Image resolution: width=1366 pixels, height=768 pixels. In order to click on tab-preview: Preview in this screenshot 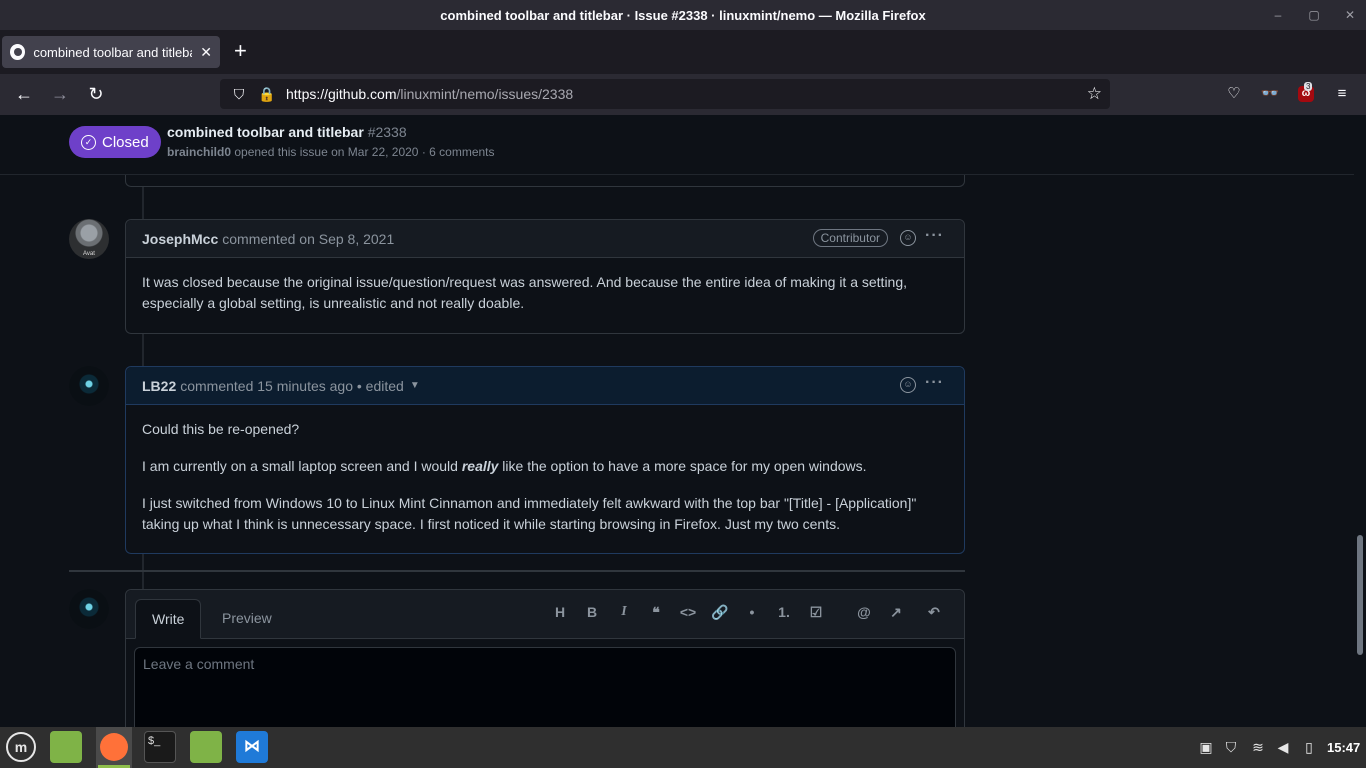, I will do `click(247, 619)`.